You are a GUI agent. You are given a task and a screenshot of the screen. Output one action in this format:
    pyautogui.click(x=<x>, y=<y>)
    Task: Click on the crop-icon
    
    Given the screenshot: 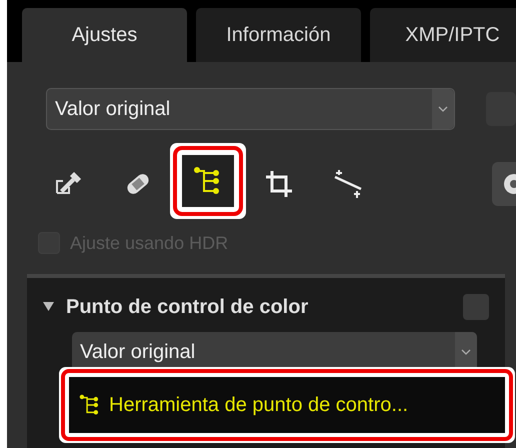 What is the action you would take?
    pyautogui.click(x=278, y=184)
    